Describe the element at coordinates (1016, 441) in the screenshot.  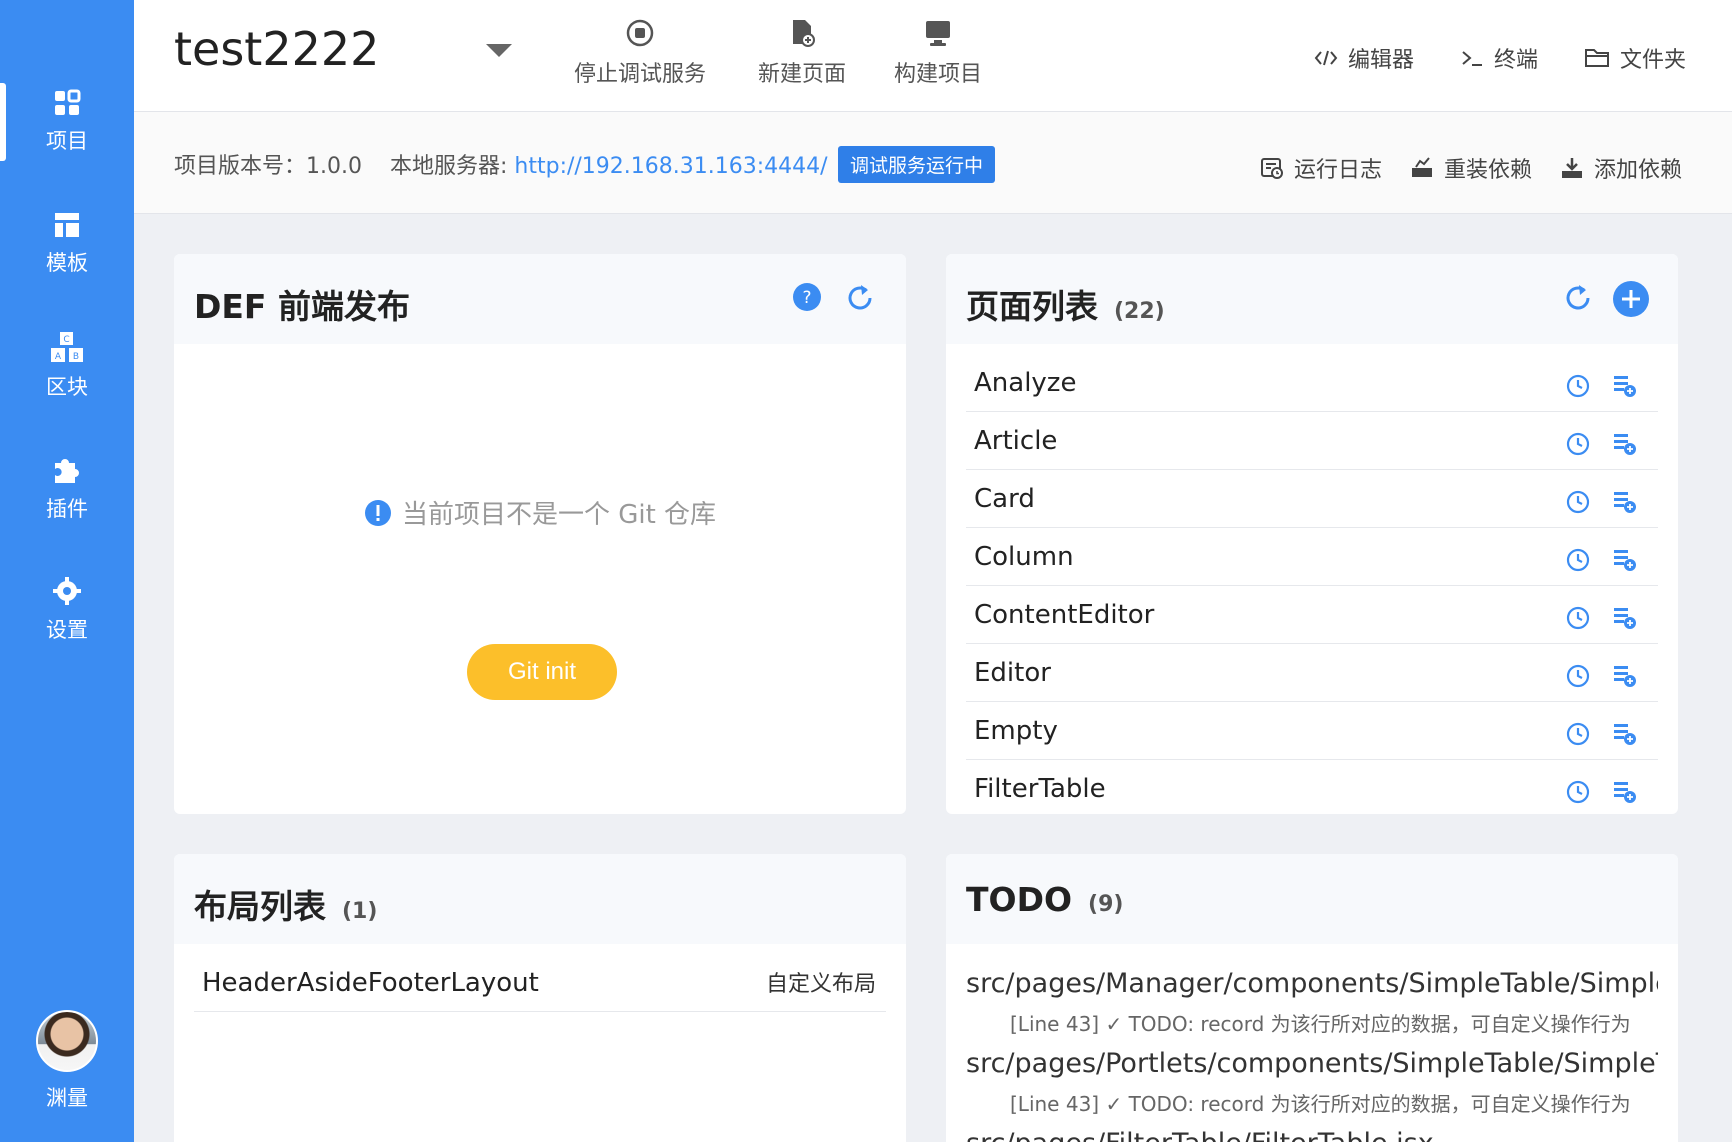
I see `page-name: Article` at that location.